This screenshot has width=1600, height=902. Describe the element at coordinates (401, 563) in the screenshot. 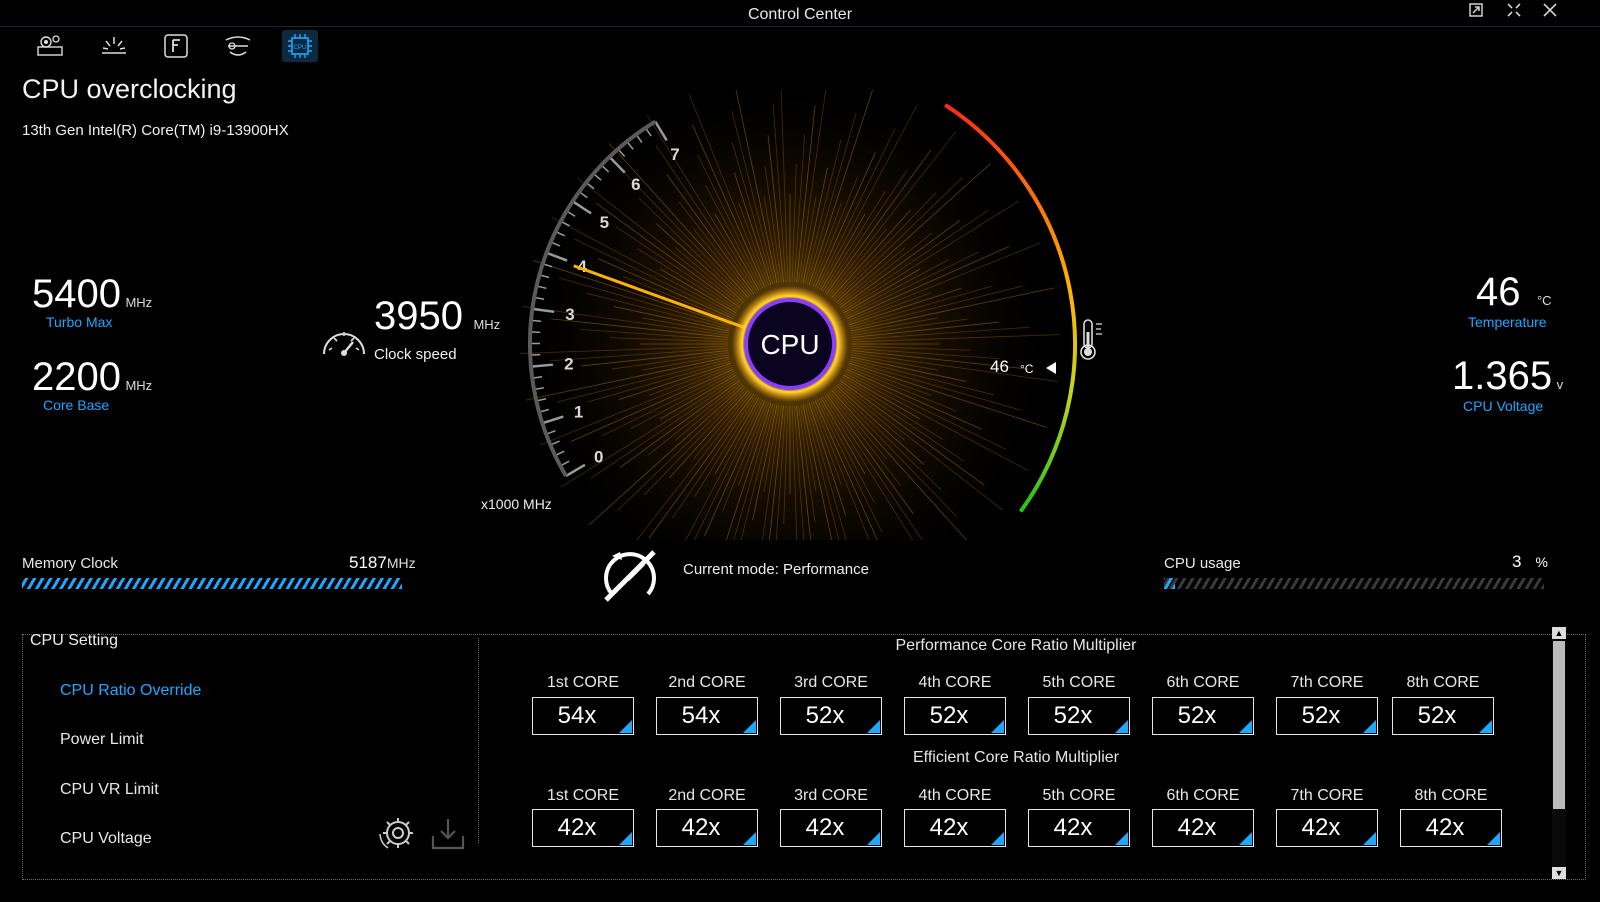

I see `memory-clock-unit: MHz` at that location.